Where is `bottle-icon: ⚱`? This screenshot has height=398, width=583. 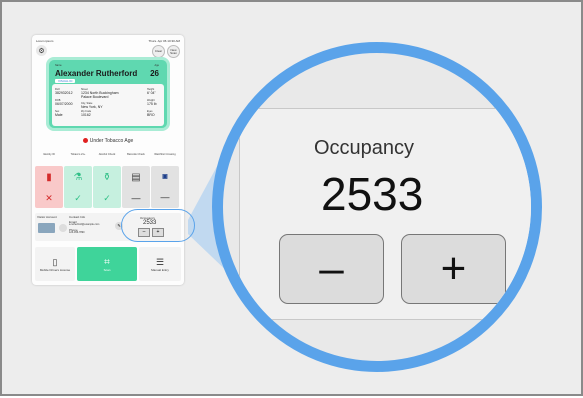
bottle-icon: ⚱ is located at coordinates (107, 177).